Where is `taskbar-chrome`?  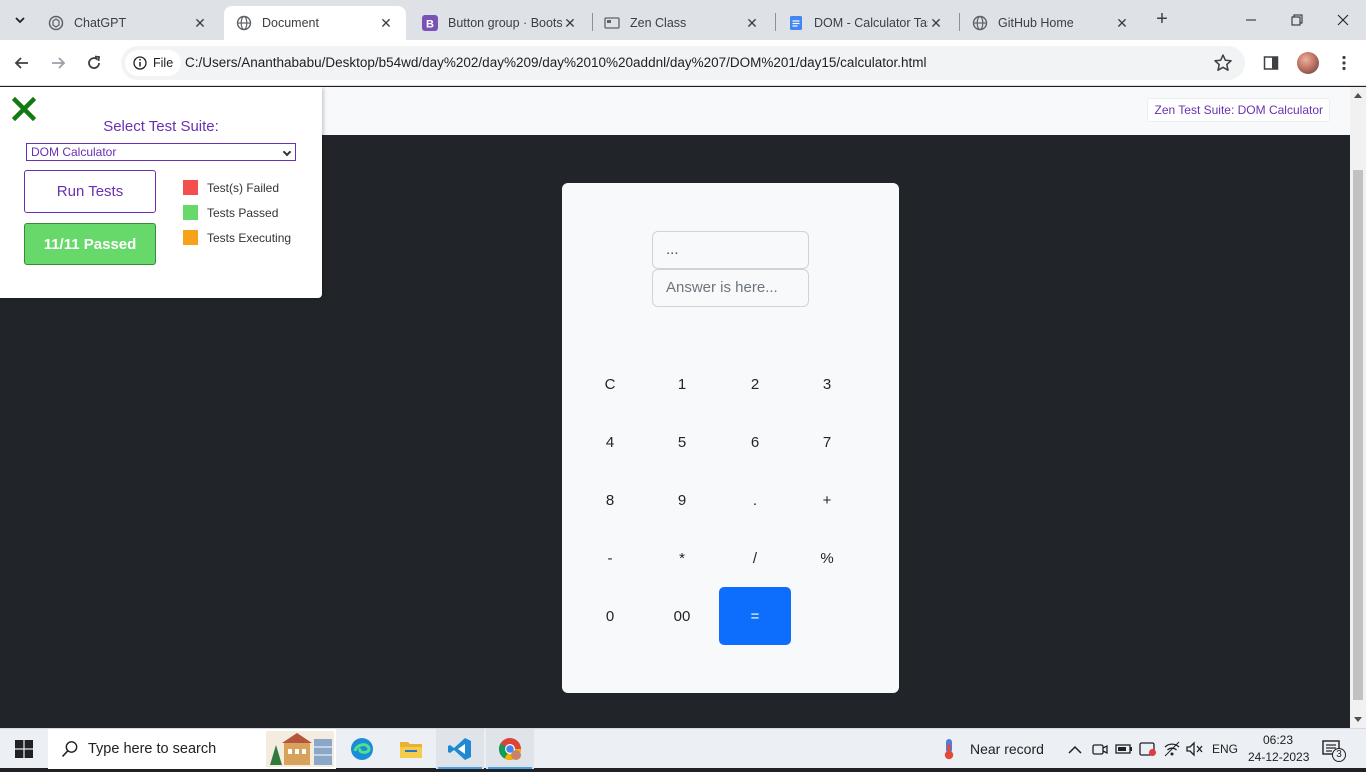
taskbar-chrome is located at coordinates (510, 749).